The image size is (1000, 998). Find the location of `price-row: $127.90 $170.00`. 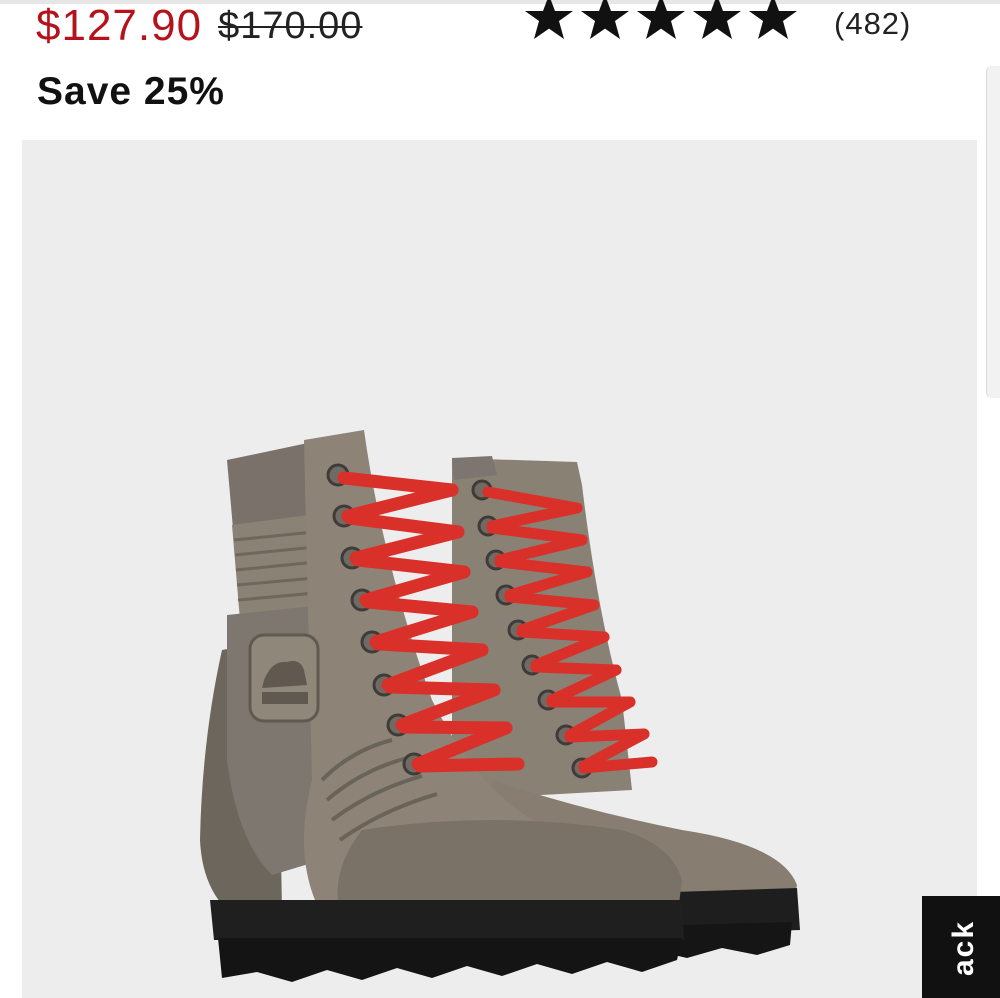

price-row: $127.90 $170.00 is located at coordinates (199, 26).